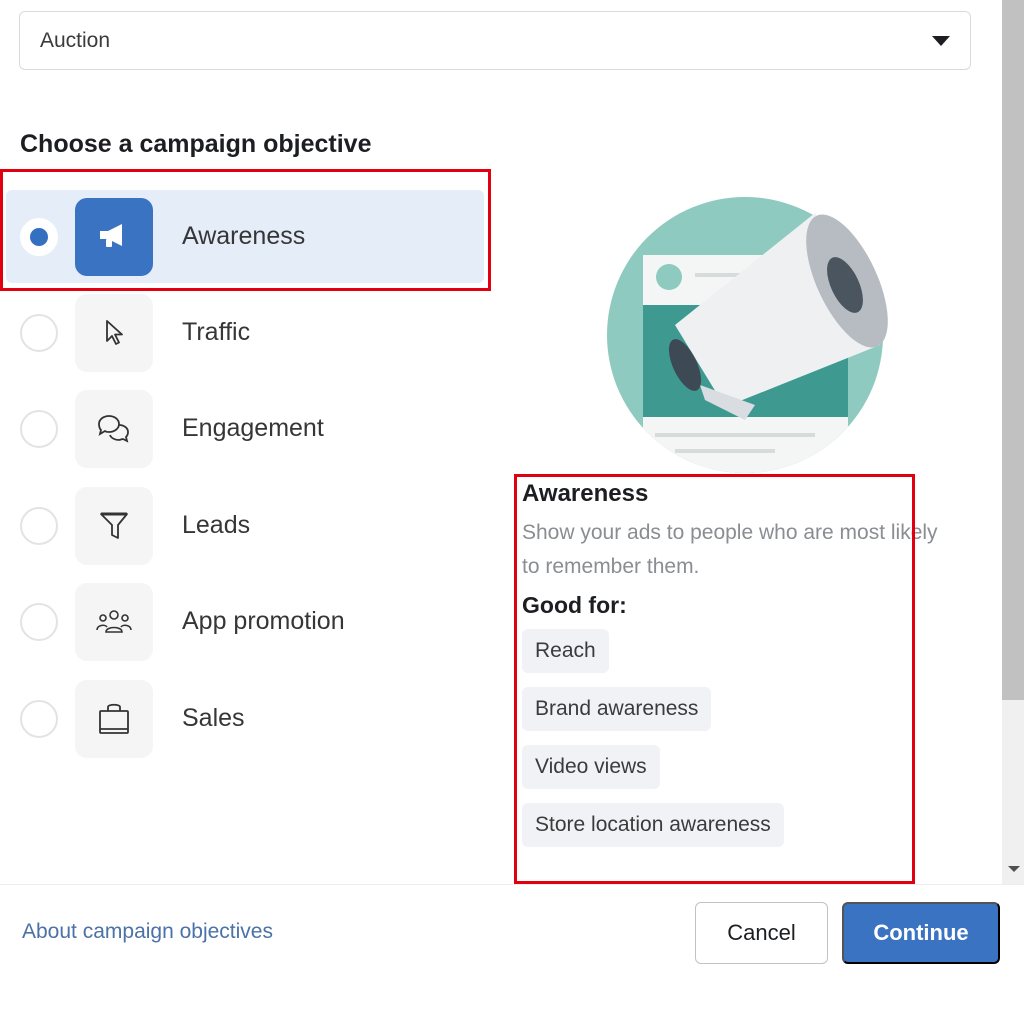 Image resolution: width=1024 pixels, height=1025 pixels. What do you see at coordinates (39, 332) in the screenshot?
I see `radio-traffic` at bounding box center [39, 332].